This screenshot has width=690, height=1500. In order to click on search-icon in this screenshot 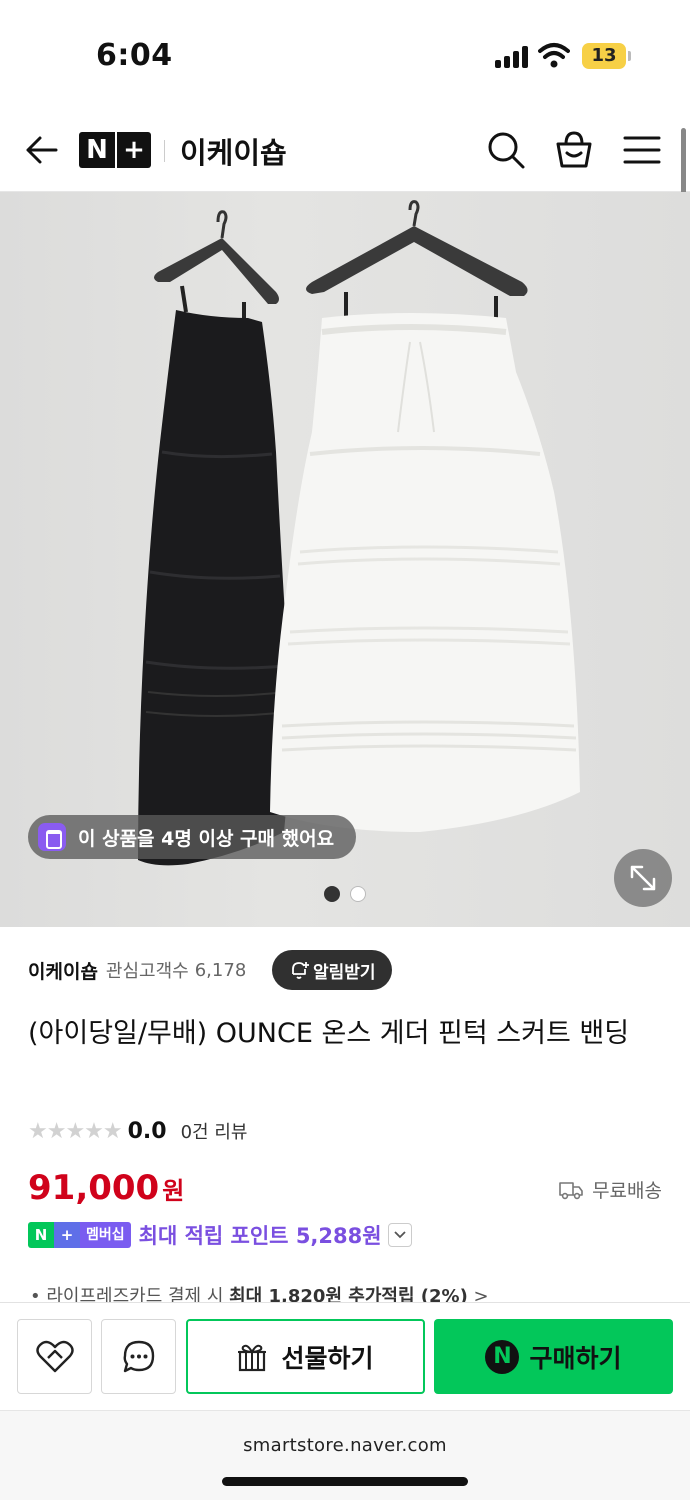, I will do `click(506, 150)`.